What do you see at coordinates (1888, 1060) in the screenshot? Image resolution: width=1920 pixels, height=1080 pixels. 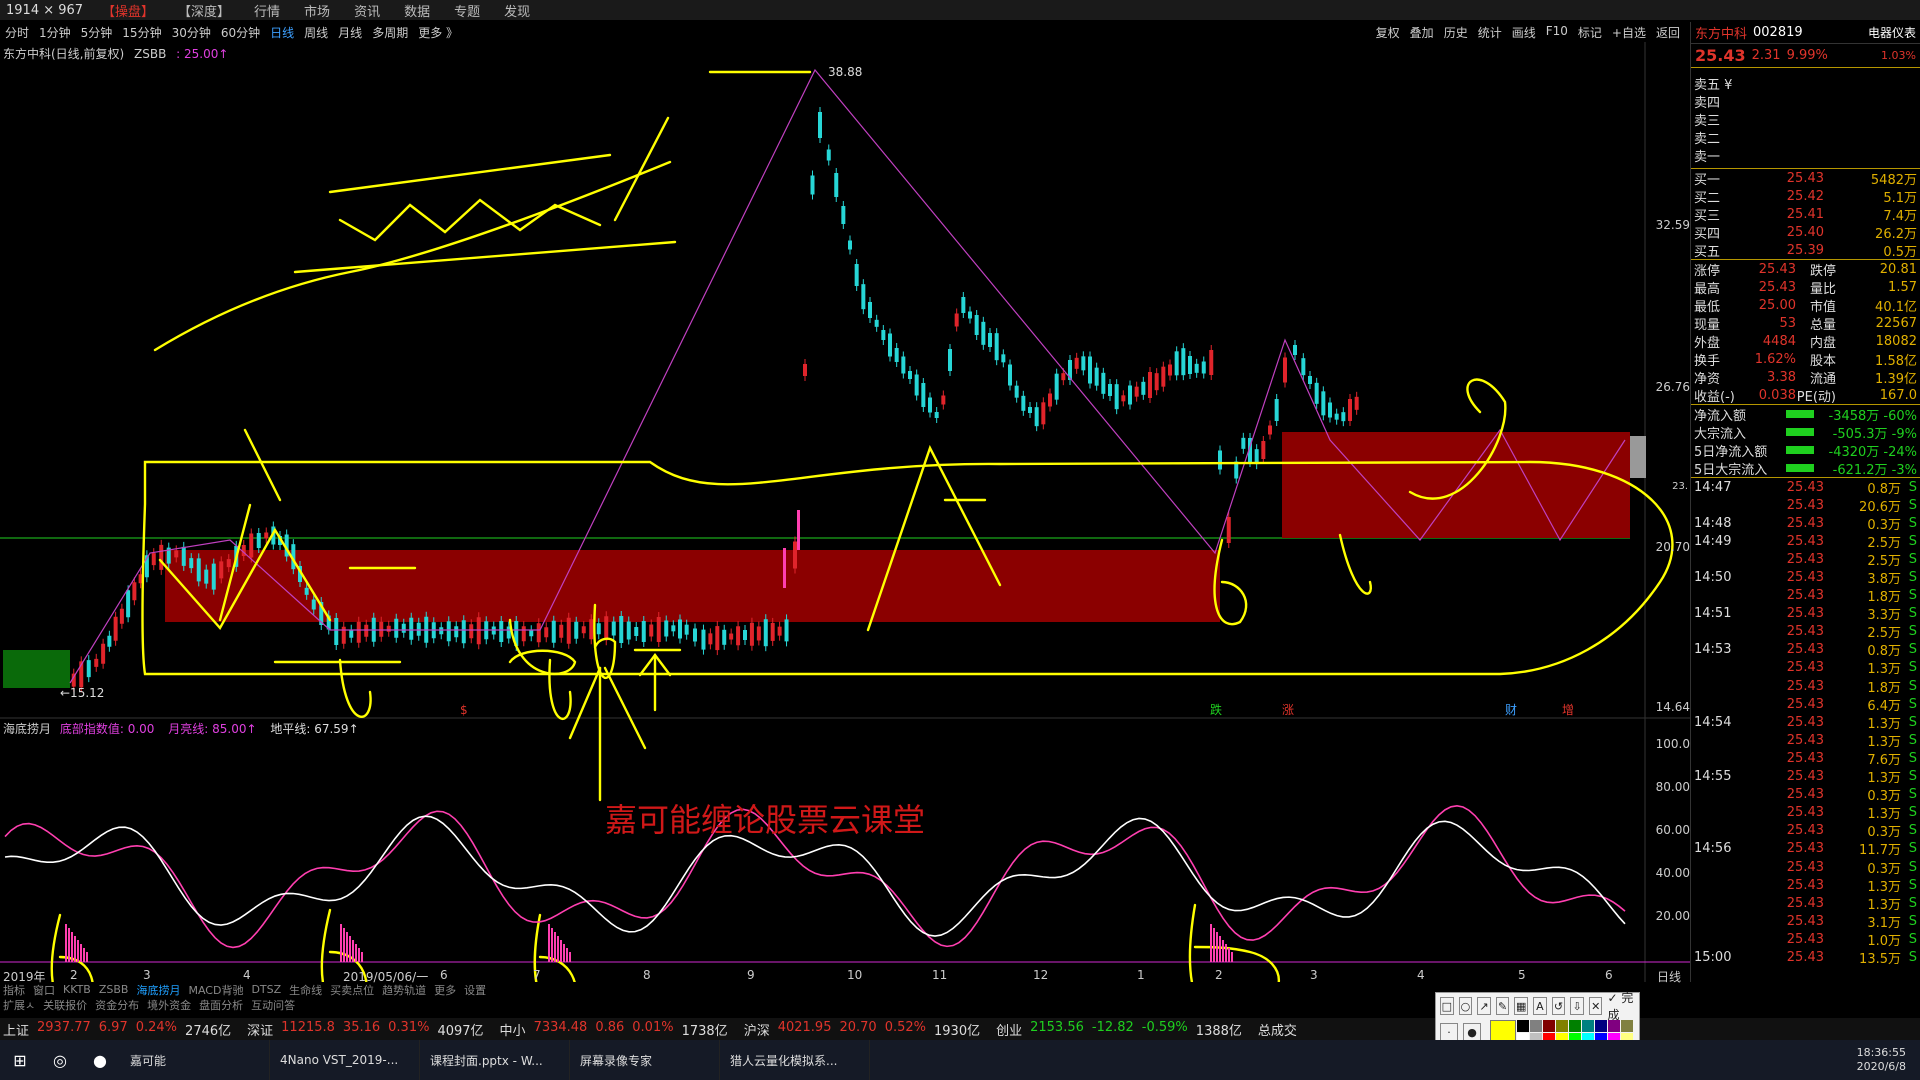 I see `taskbar-clock: 18:36:55 2020/6/8` at bounding box center [1888, 1060].